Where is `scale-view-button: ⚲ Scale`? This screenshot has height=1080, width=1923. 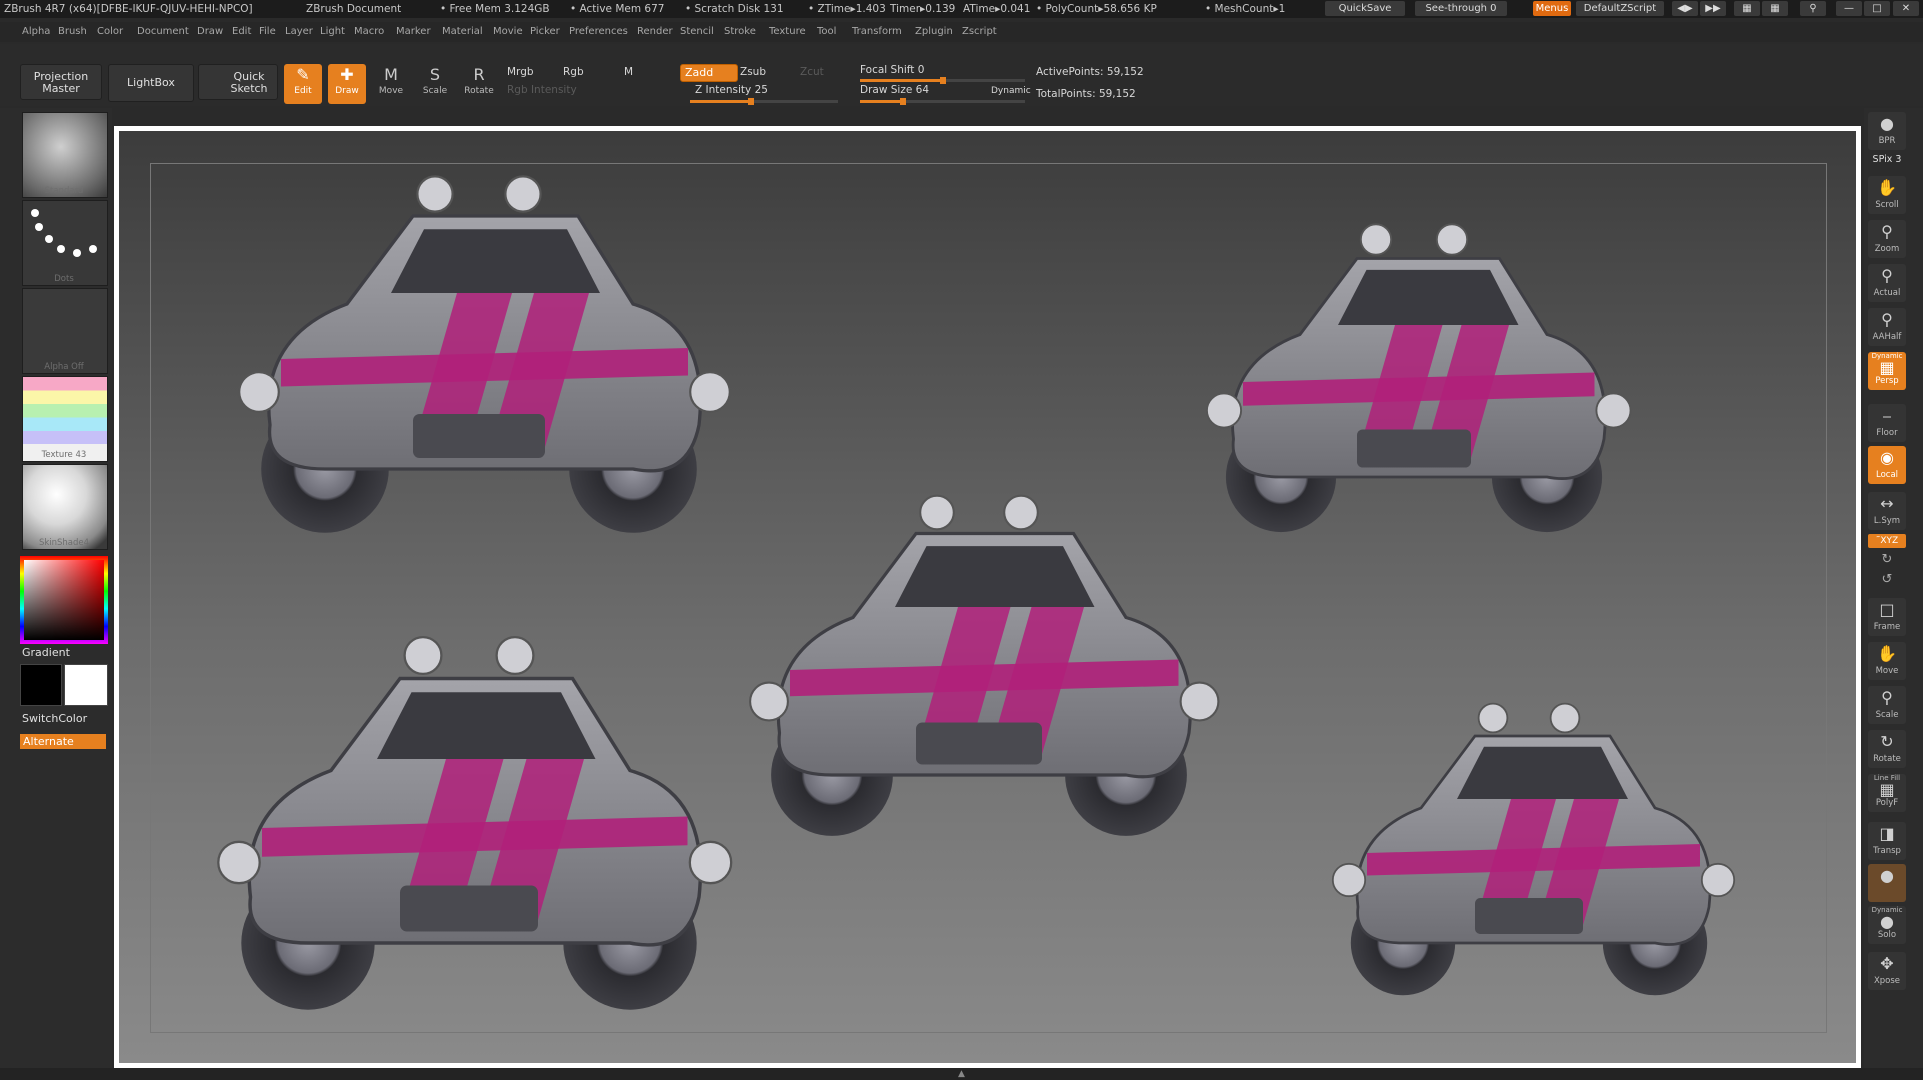 scale-view-button: ⚲ Scale is located at coordinates (1887, 705).